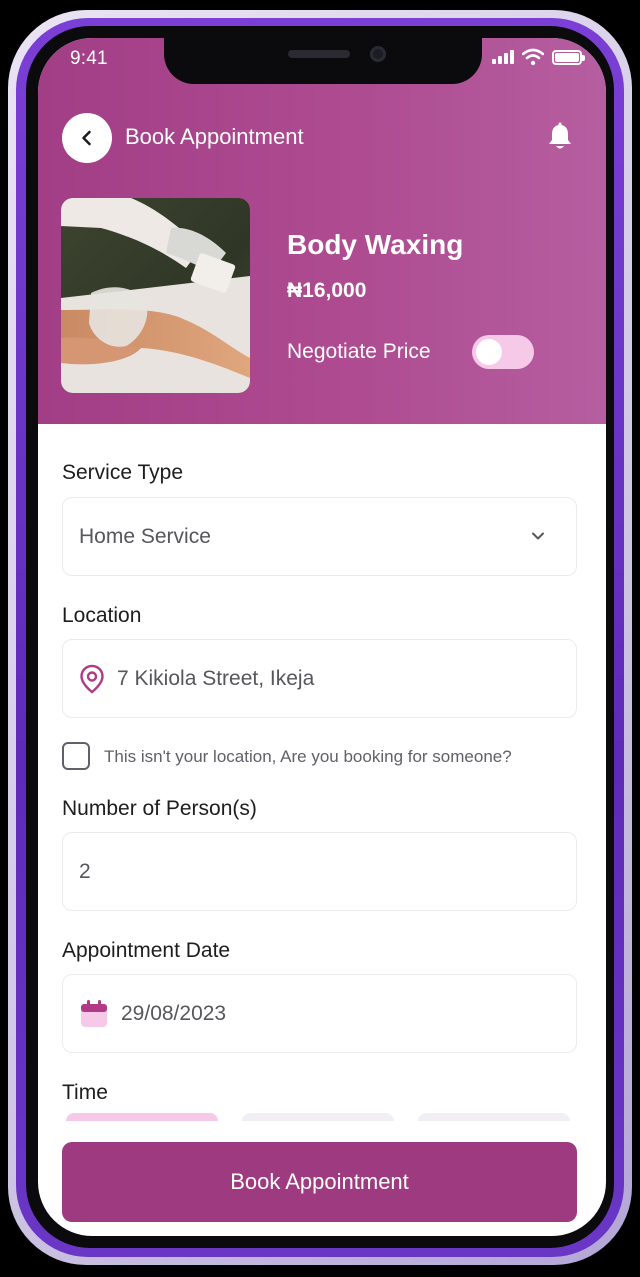 The height and width of the screenshot is (1277, 640). What do you see at coordinates (327, 290) in the screenshot?
I see `service-price: ₦16,000` at bounding box center [327, 290].